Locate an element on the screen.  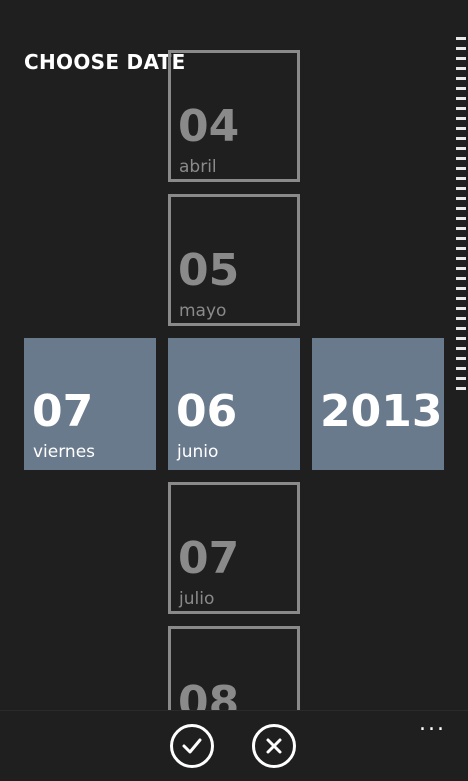
side-strip is located at coordinates (461, 216).